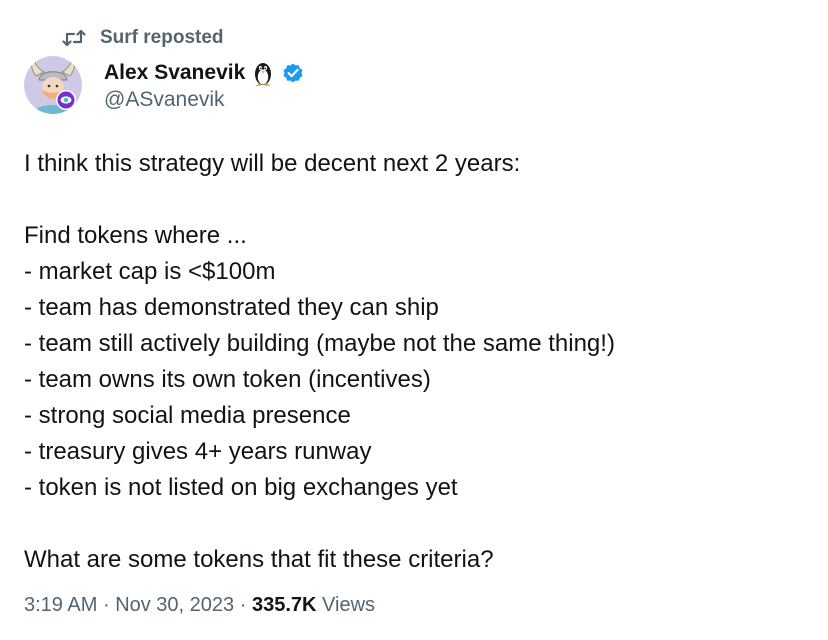 The width and height of the screenshot is (828, 640). Describe the element at coordinates (187, 415) in the screenshot. I see `tweet-line: - strong social media presence` at that location.